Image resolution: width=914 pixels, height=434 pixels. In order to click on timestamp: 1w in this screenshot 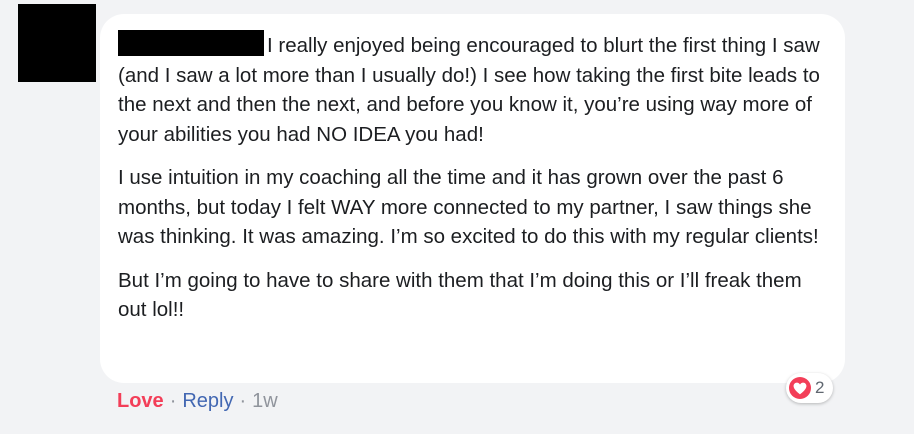, I will do `click(265, 401)`.